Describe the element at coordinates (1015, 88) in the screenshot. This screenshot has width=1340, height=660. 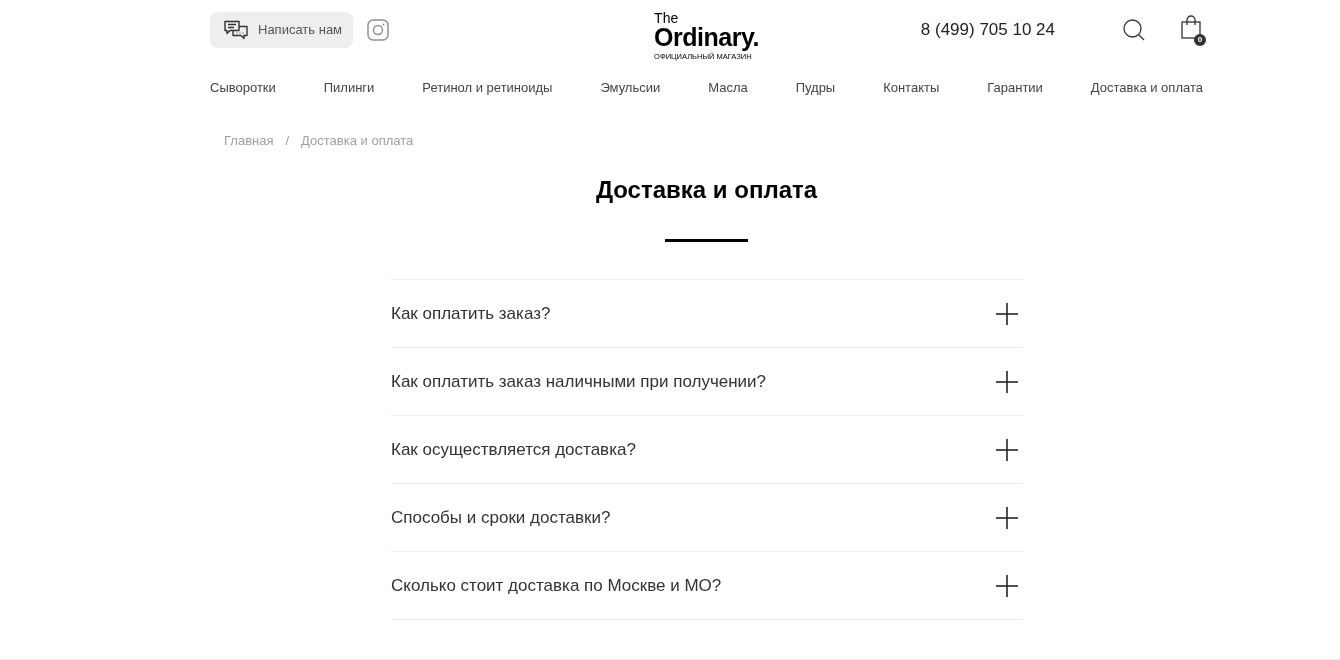
I see `nav-link: Гарантии` at that location.